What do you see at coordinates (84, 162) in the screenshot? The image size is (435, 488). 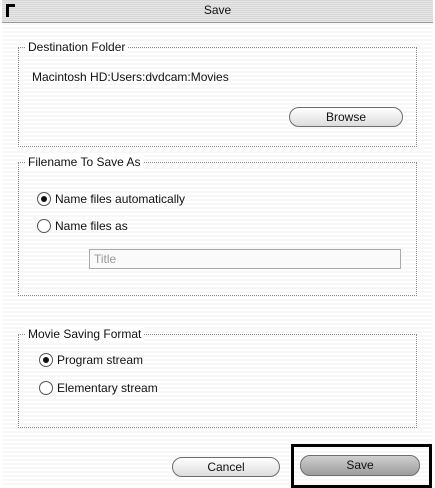 I see `filename-legend: Filename To Save As` at bounding box center [84, 162].